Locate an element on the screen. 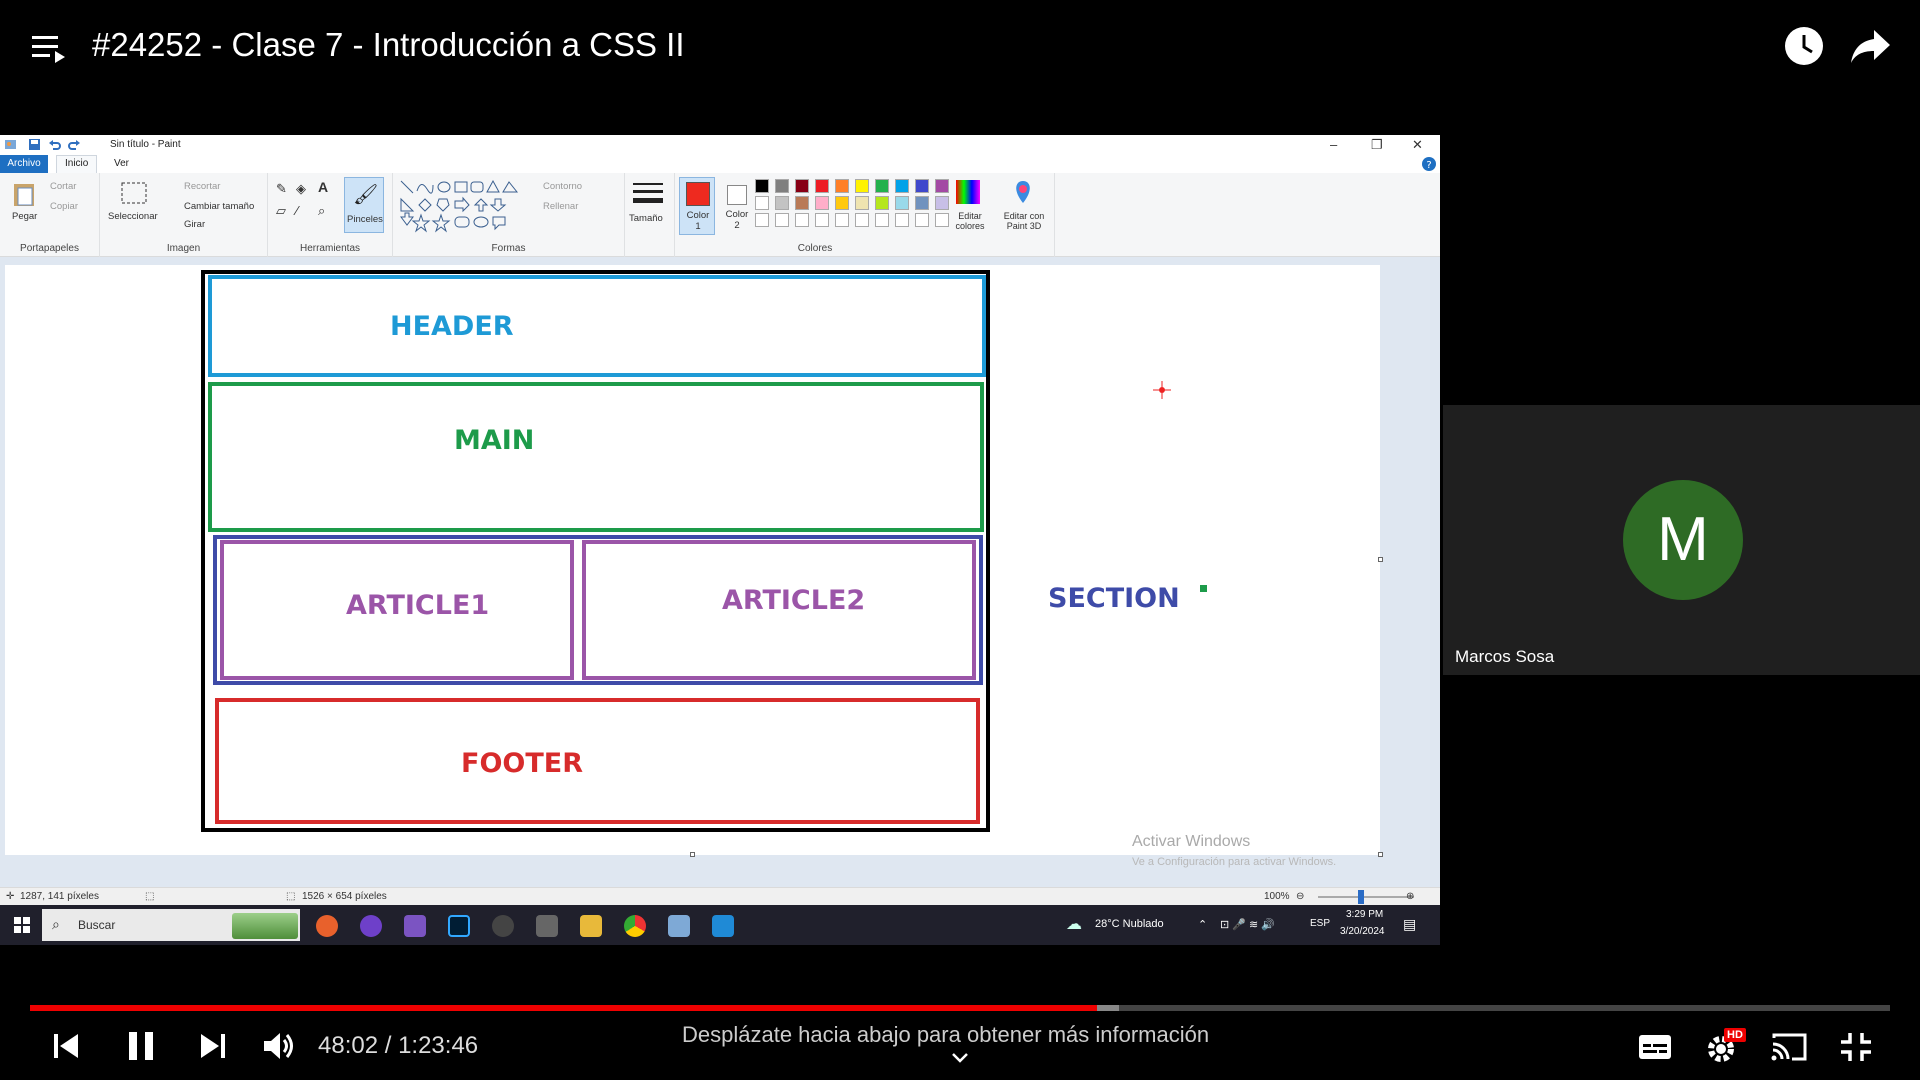  notifications-icon: ▤ is located at coordinates (1409, 924).